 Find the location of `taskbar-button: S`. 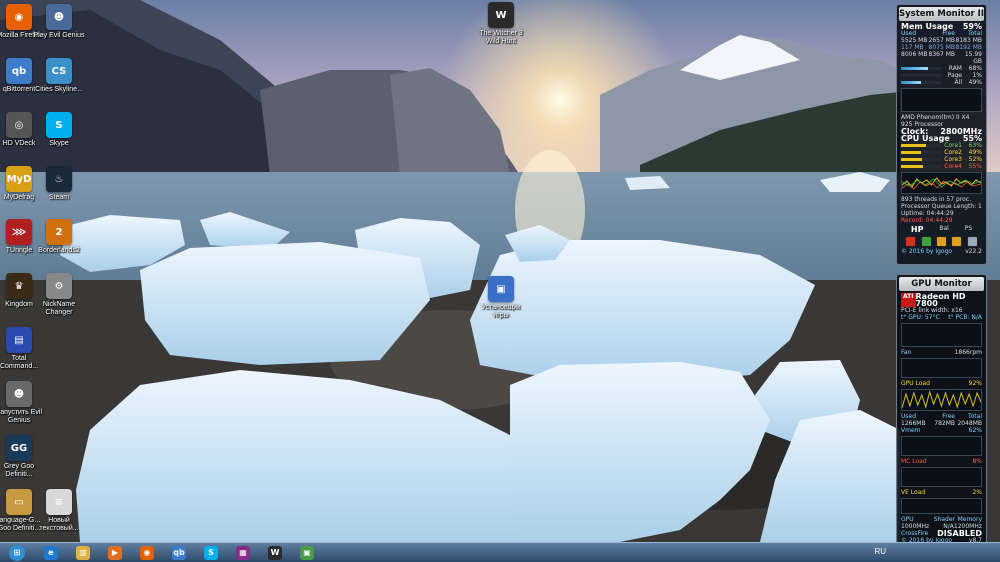

taskbar-button: S is located at coordinates (211, 553).